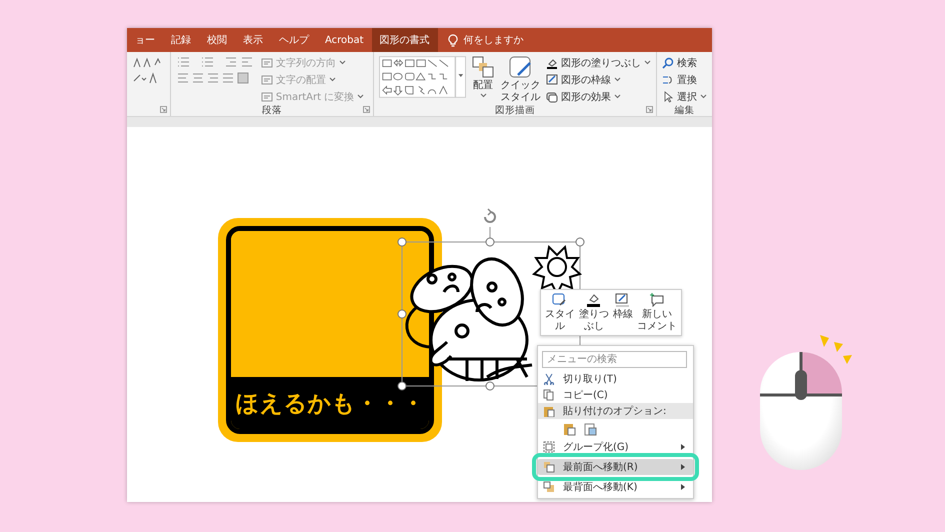 Image resolution: width=945 pixels, height=532 pixels. I want to click on command-button: 図形の枠線, so click(586, 79).